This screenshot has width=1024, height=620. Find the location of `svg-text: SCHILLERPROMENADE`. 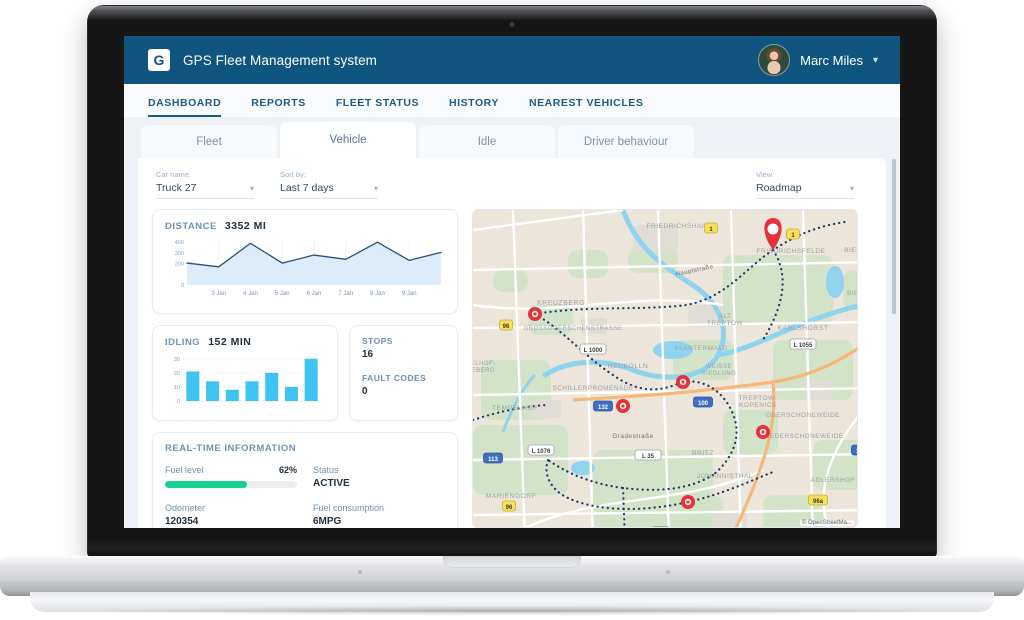

svg-text: SCHILLERPROMENADE is located at coordinates (593, 388).